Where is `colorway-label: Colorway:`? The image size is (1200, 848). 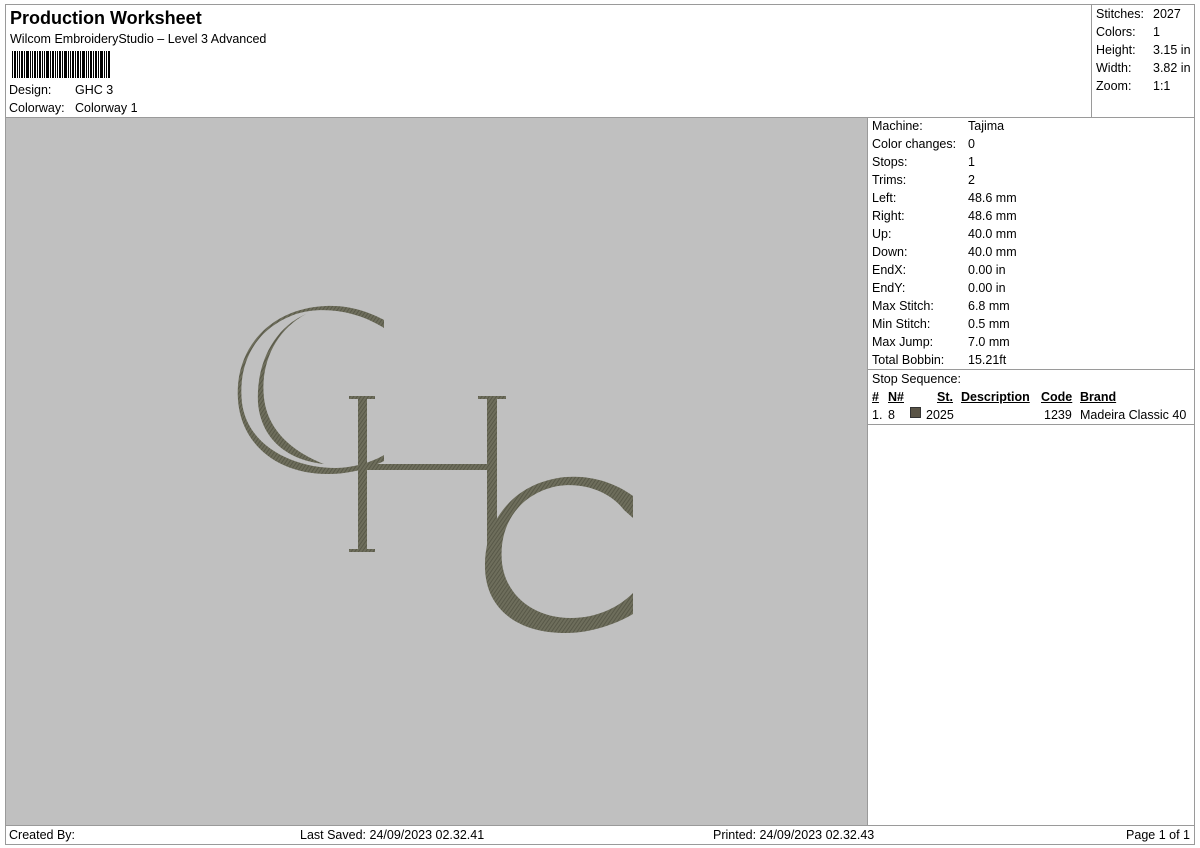
colorway-label: Colorway: is located at coordinates (37, 108).